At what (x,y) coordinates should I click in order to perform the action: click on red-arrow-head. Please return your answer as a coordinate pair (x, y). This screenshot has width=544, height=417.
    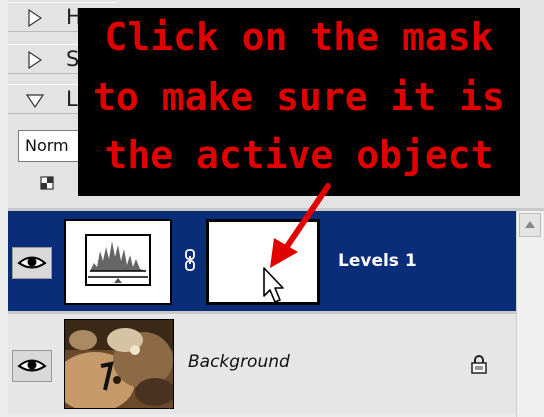
    Looking at the image, I should click on (284, 253).